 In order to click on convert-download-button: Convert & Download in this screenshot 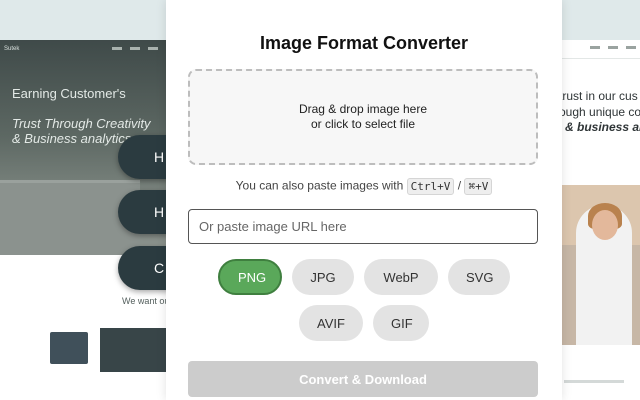, I will do `click(363, 379)`.